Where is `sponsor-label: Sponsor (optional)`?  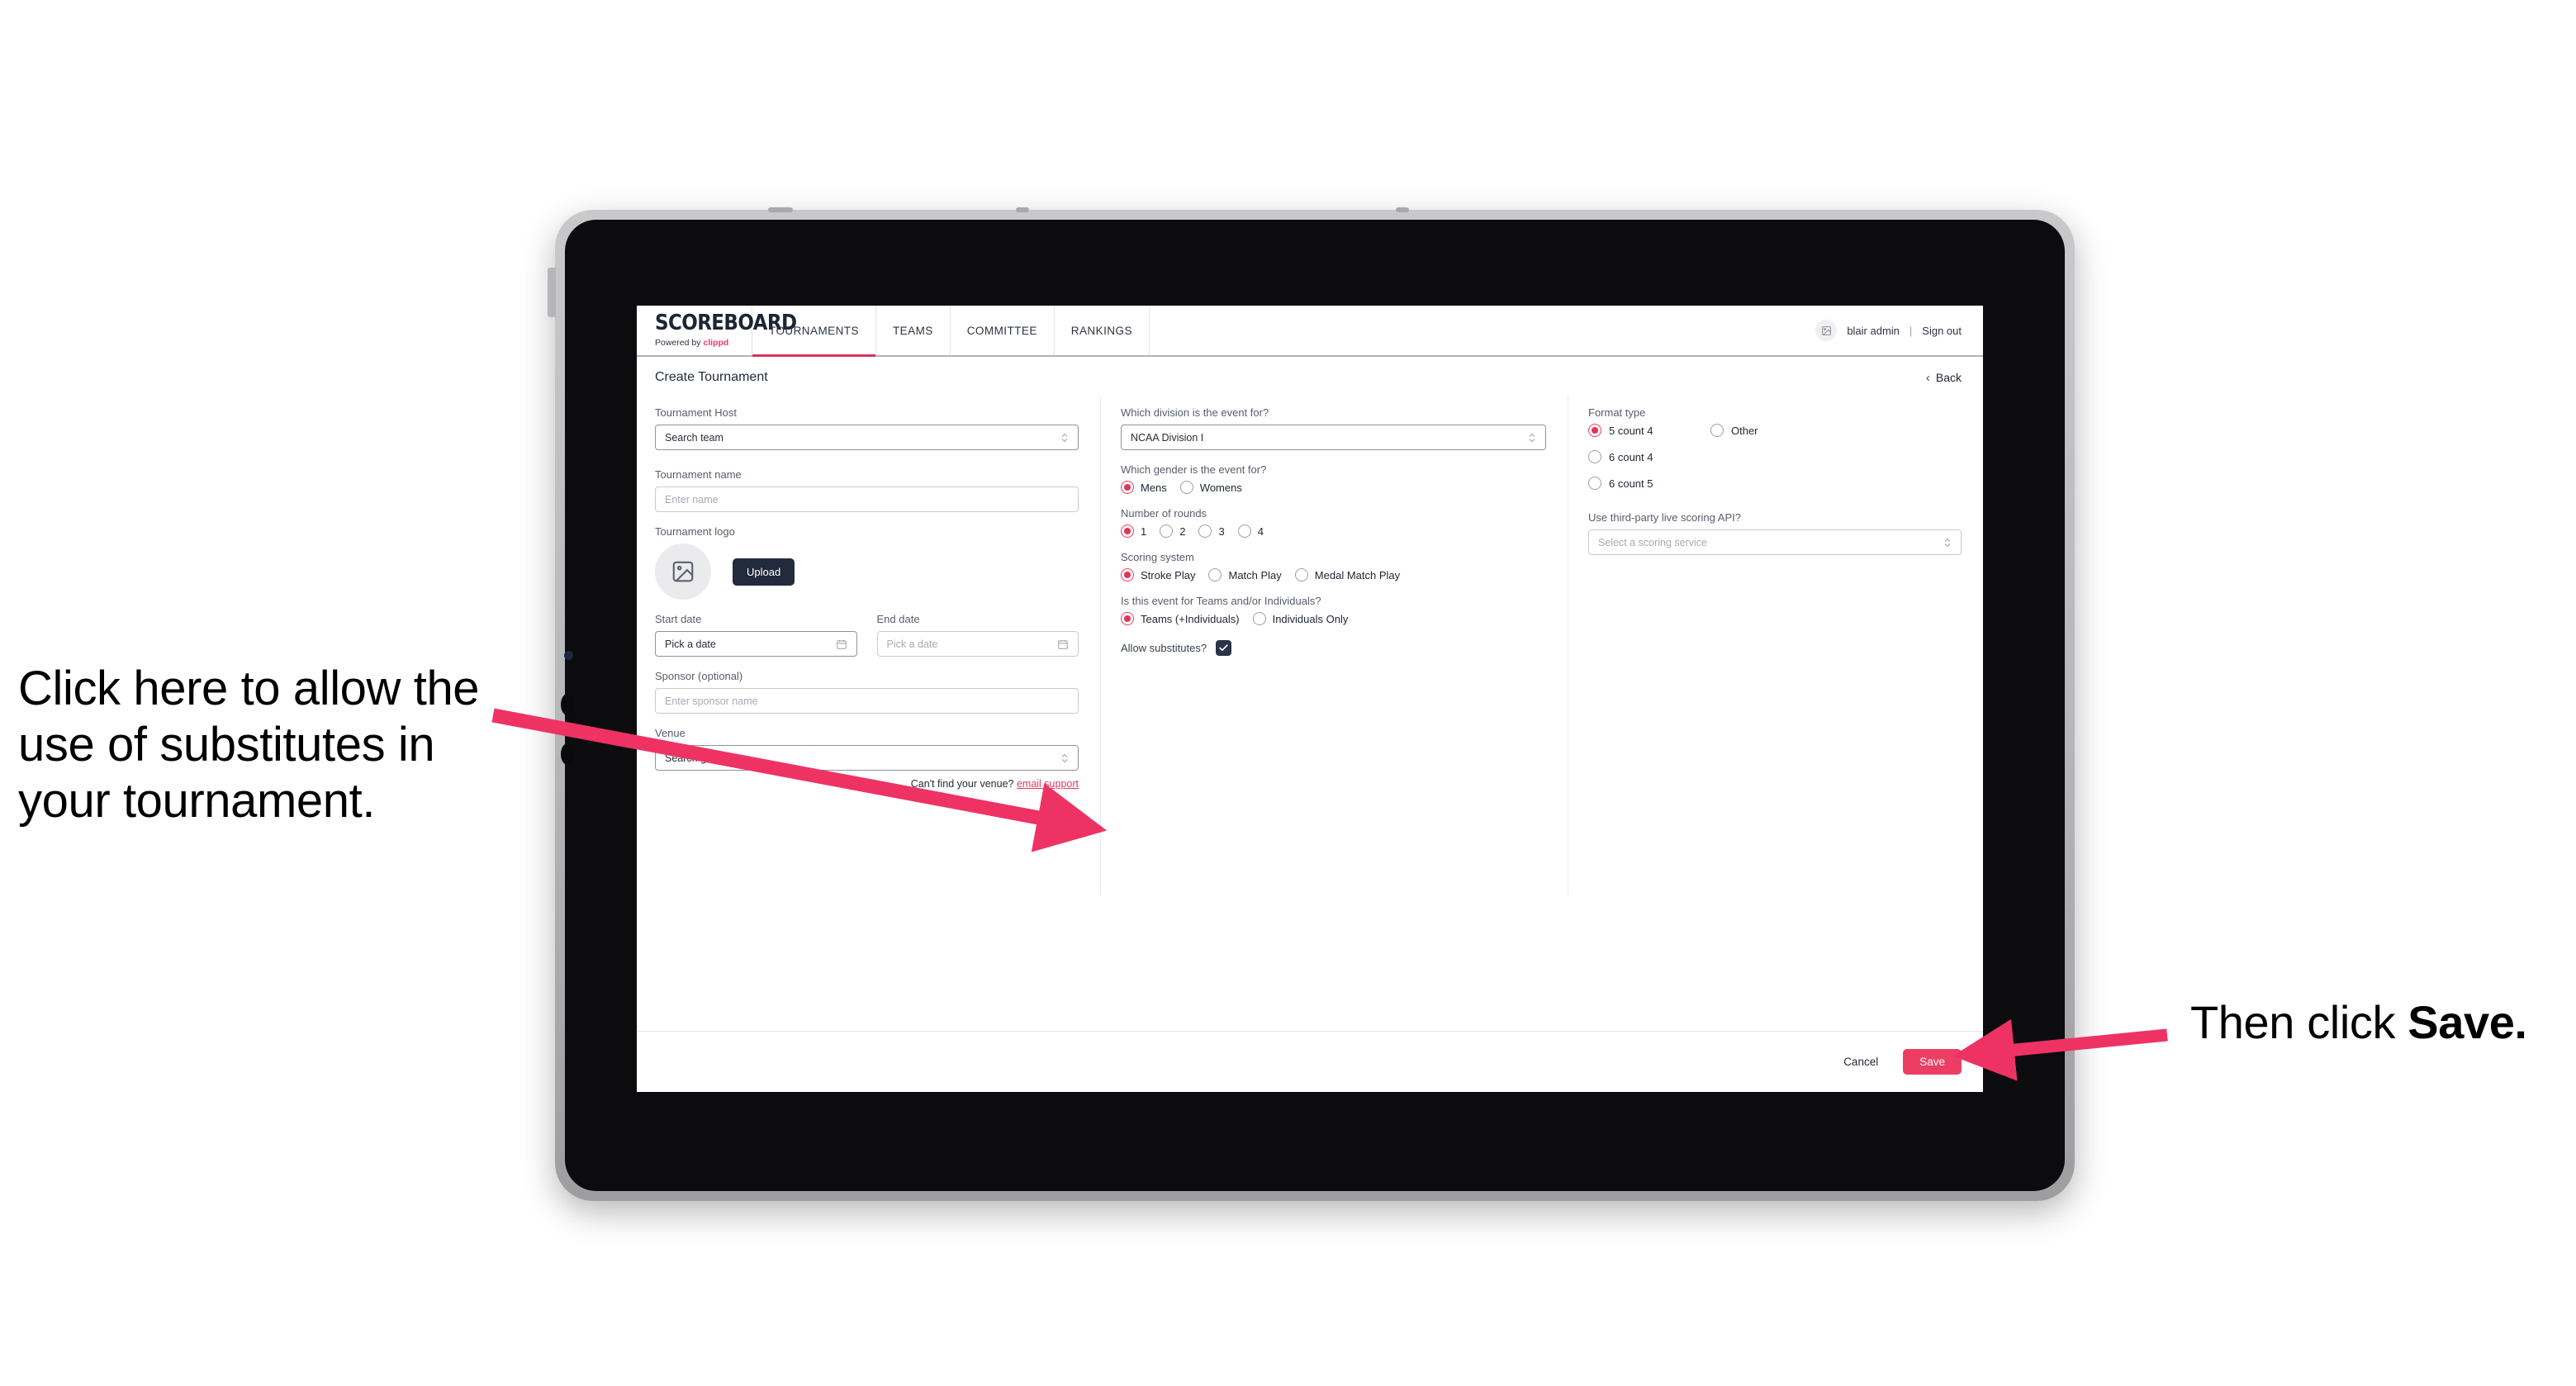
sponsor-label: Sponsor (optional) is located at coordinates (699, 676).